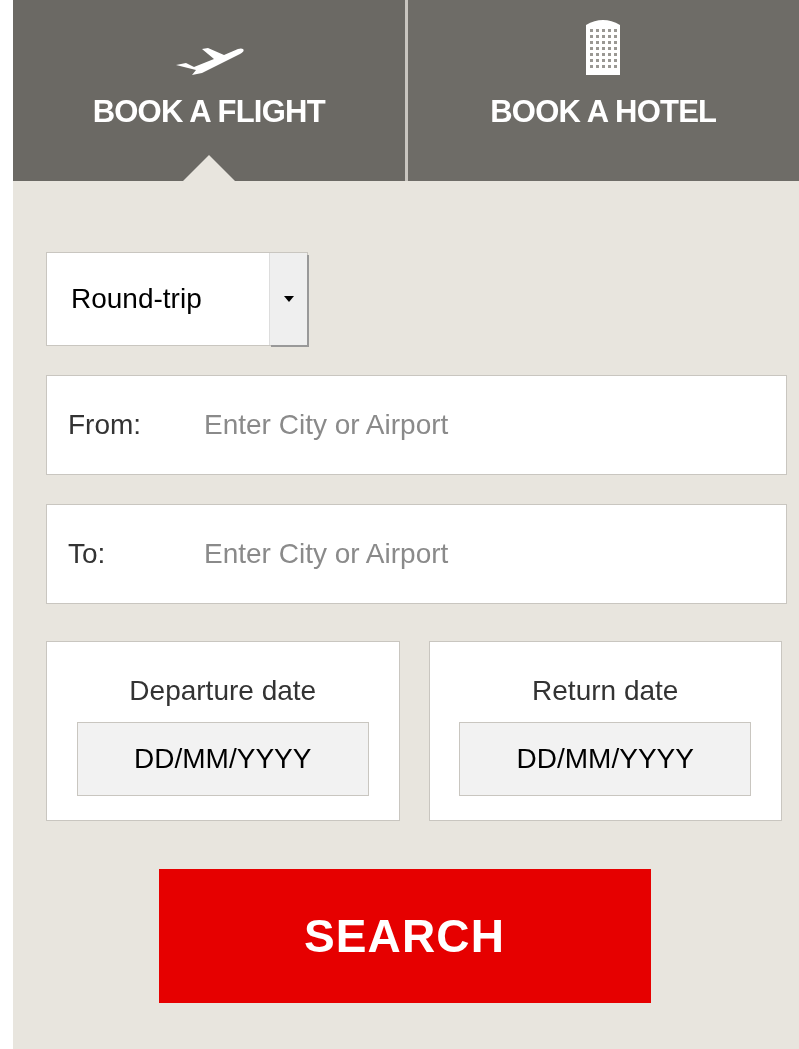 The image size is (799, 1049). I want to click on text-field: From: Enter City or Airport, so click(416, 425).